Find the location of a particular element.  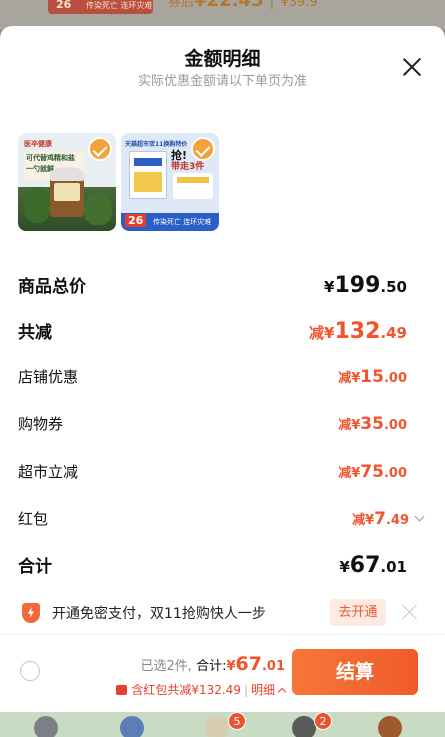

red-packet-summary: 含红包共减¥132.49 | 明细 is located at coordinates (201, 689).